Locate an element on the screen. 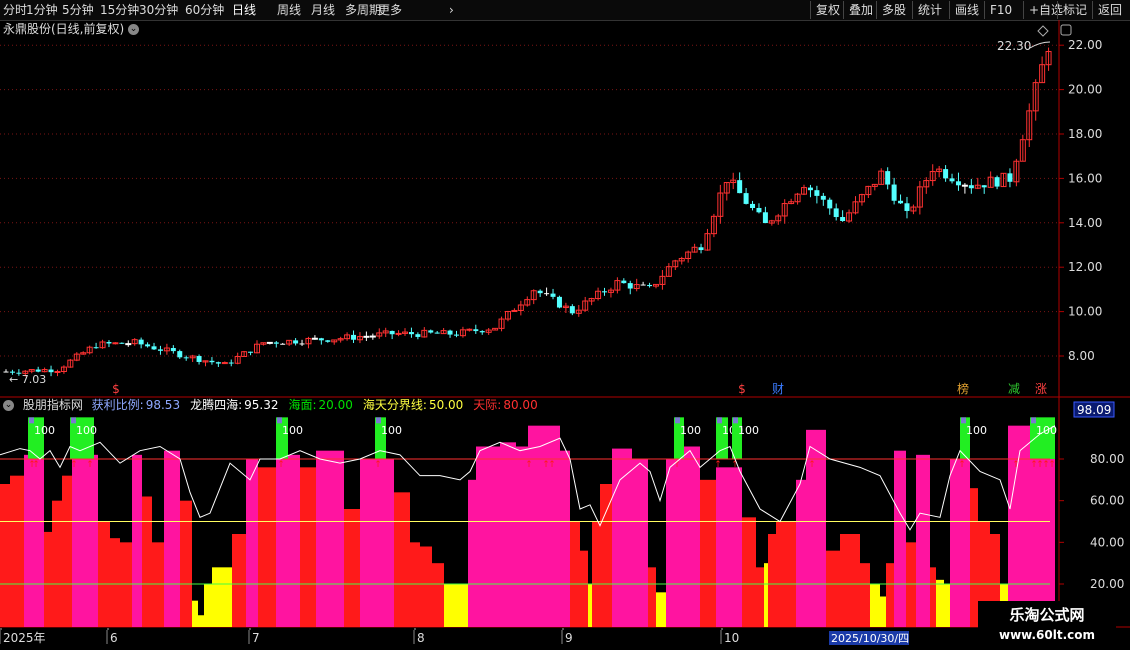  period-tab-7: 周线 is located at coordinates (289, 10).